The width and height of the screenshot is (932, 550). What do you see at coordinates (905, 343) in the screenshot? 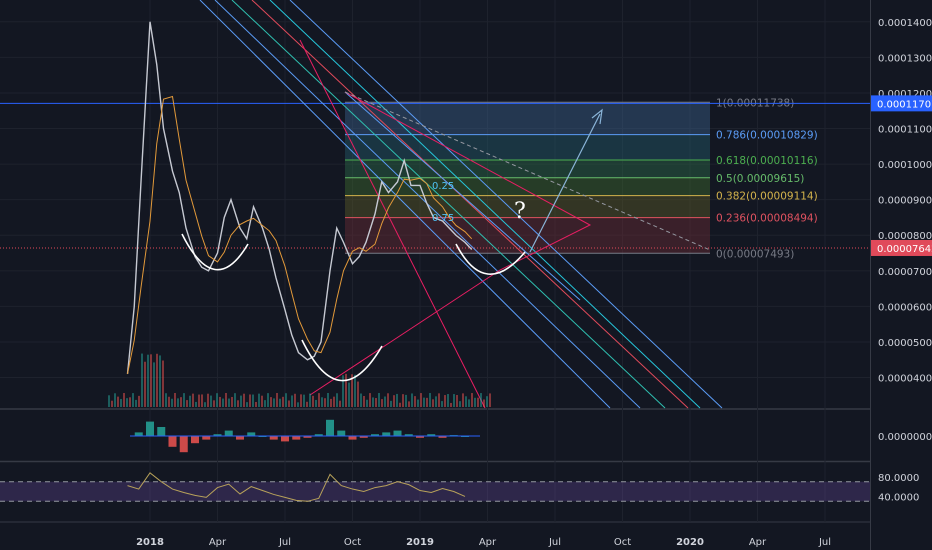
I see `price-axis-label: 0.00005000` at bounding box center [905, 343].